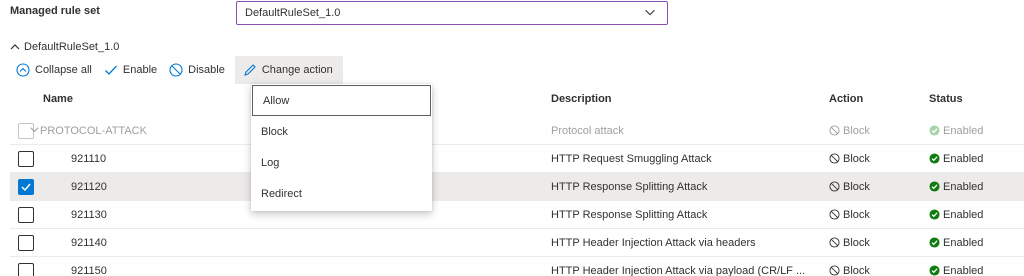 Image resolution: width=1024 pixels, height=276 pixels. Describe the element at coordinates (89, 243) in the screenshot. I see `rule-id: 921140` at that location.